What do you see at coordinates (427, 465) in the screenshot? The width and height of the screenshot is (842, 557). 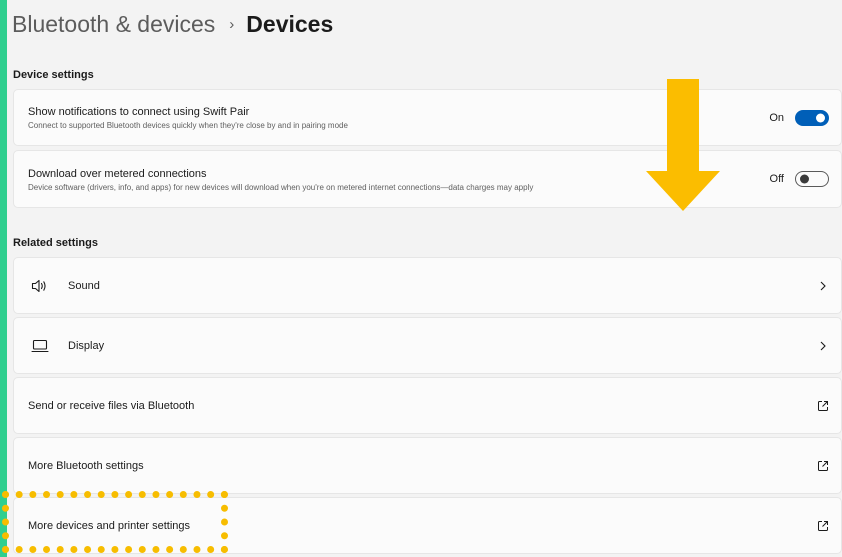 I see `related-item-more-bluetooth-settings: More Bluetooth settings` at bounding box center [427, 465].